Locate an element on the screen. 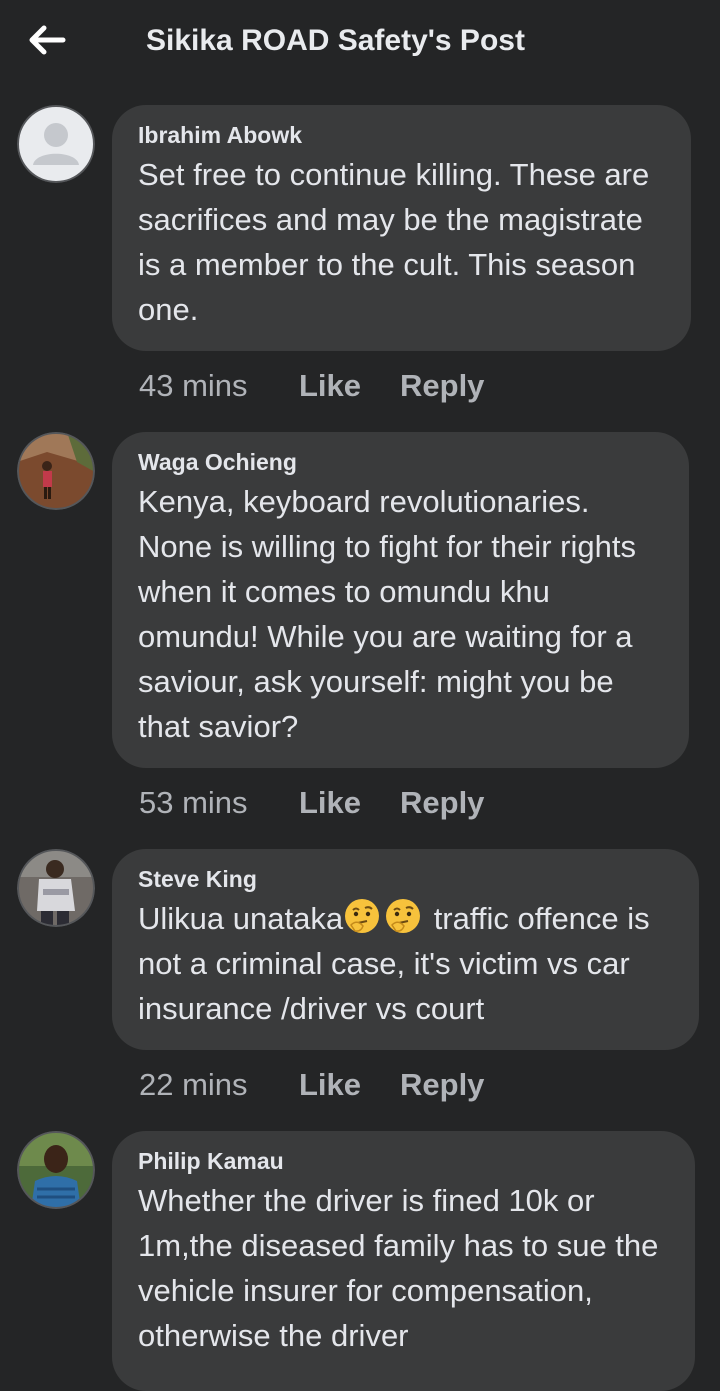 This screenshot has width=720, height=1391. comment-timestamp: 53 mins is located at coordinates (219, 803).